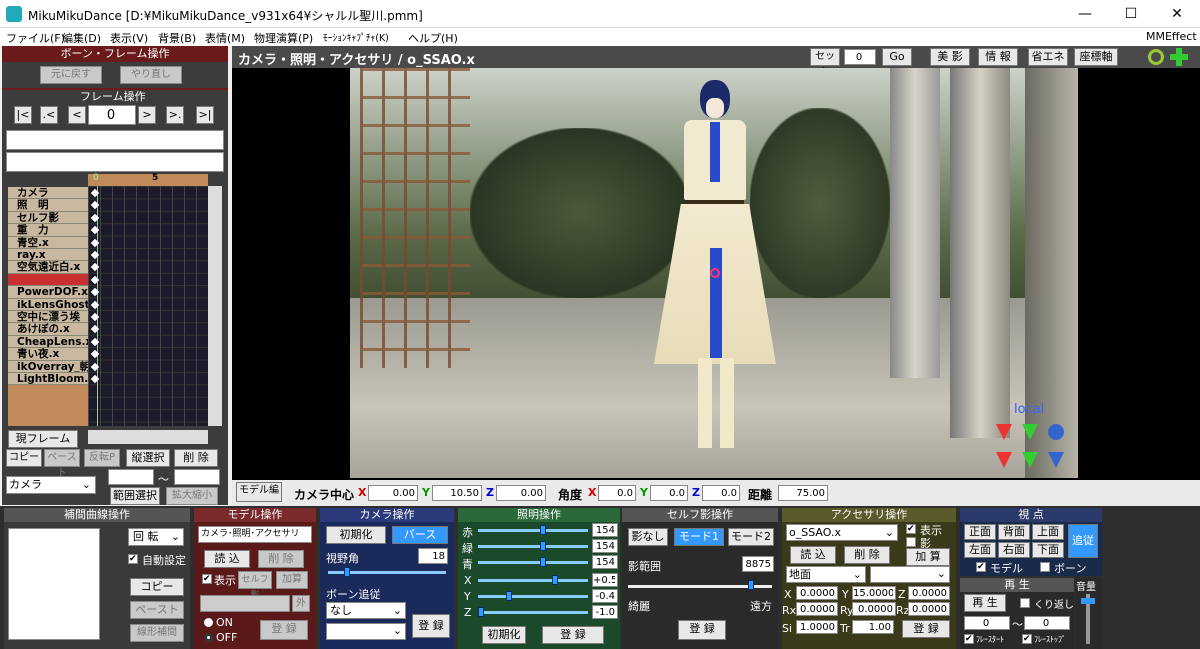 This screenshot has width=1200, height=649. I want to click on light-init-button: 初期化, so click(504, 635).